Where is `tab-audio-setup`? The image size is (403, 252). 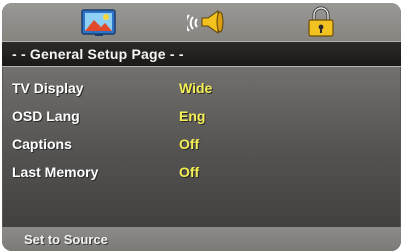 tab-audio-setup is located at coordinates (209, 22).